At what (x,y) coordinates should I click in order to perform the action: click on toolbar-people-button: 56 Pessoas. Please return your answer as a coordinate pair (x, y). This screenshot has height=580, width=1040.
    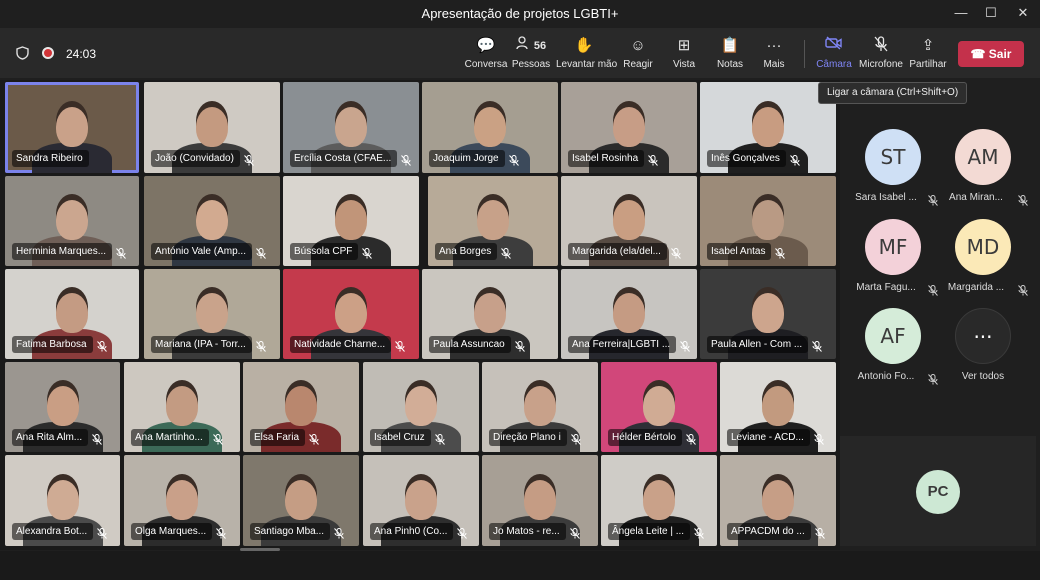
    Looking at the image, I should click on (531, 55).